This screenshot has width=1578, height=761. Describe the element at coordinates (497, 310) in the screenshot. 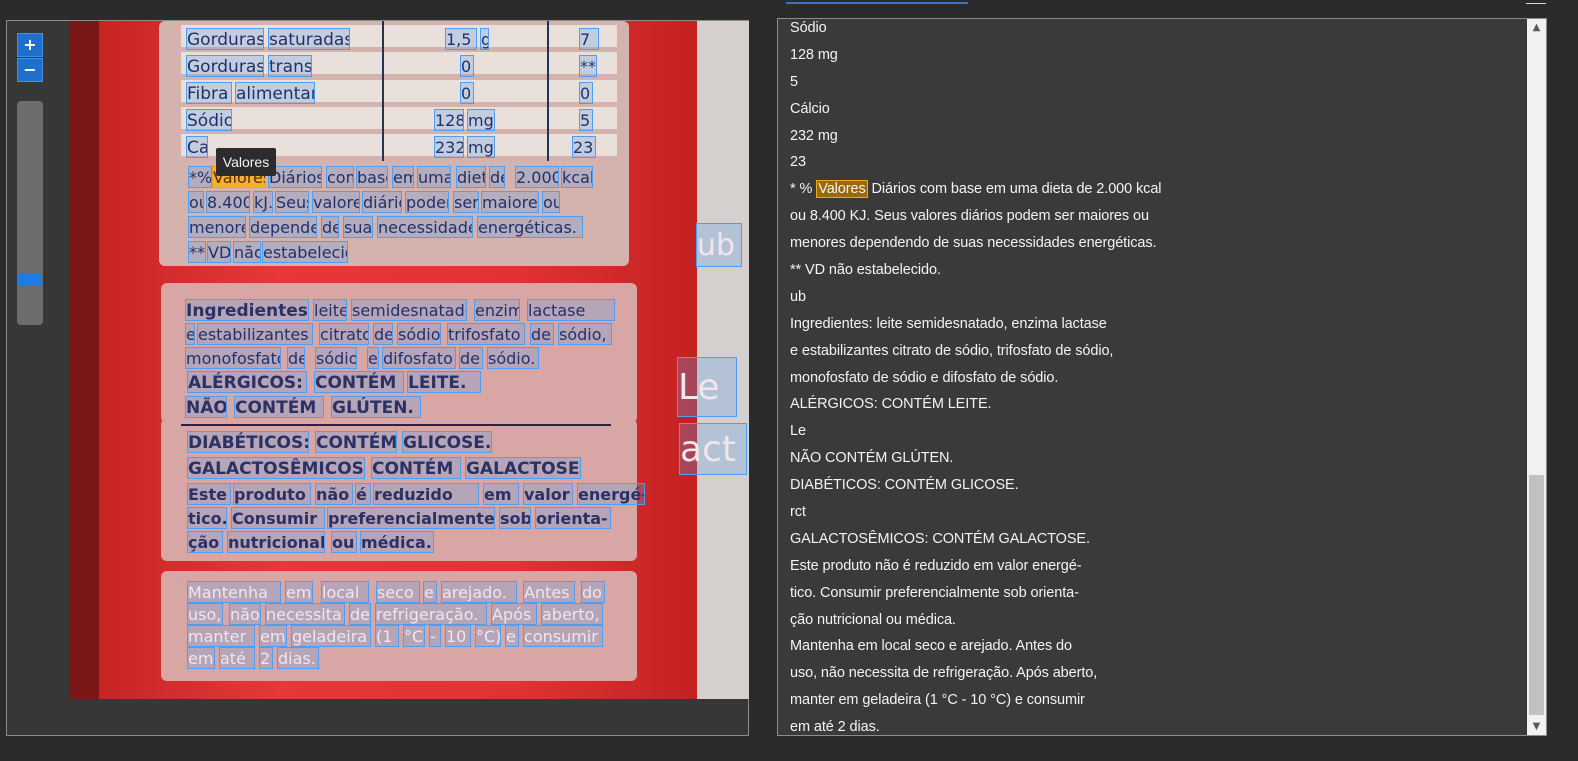

I see `ocr-word-box: enzima` at that location.